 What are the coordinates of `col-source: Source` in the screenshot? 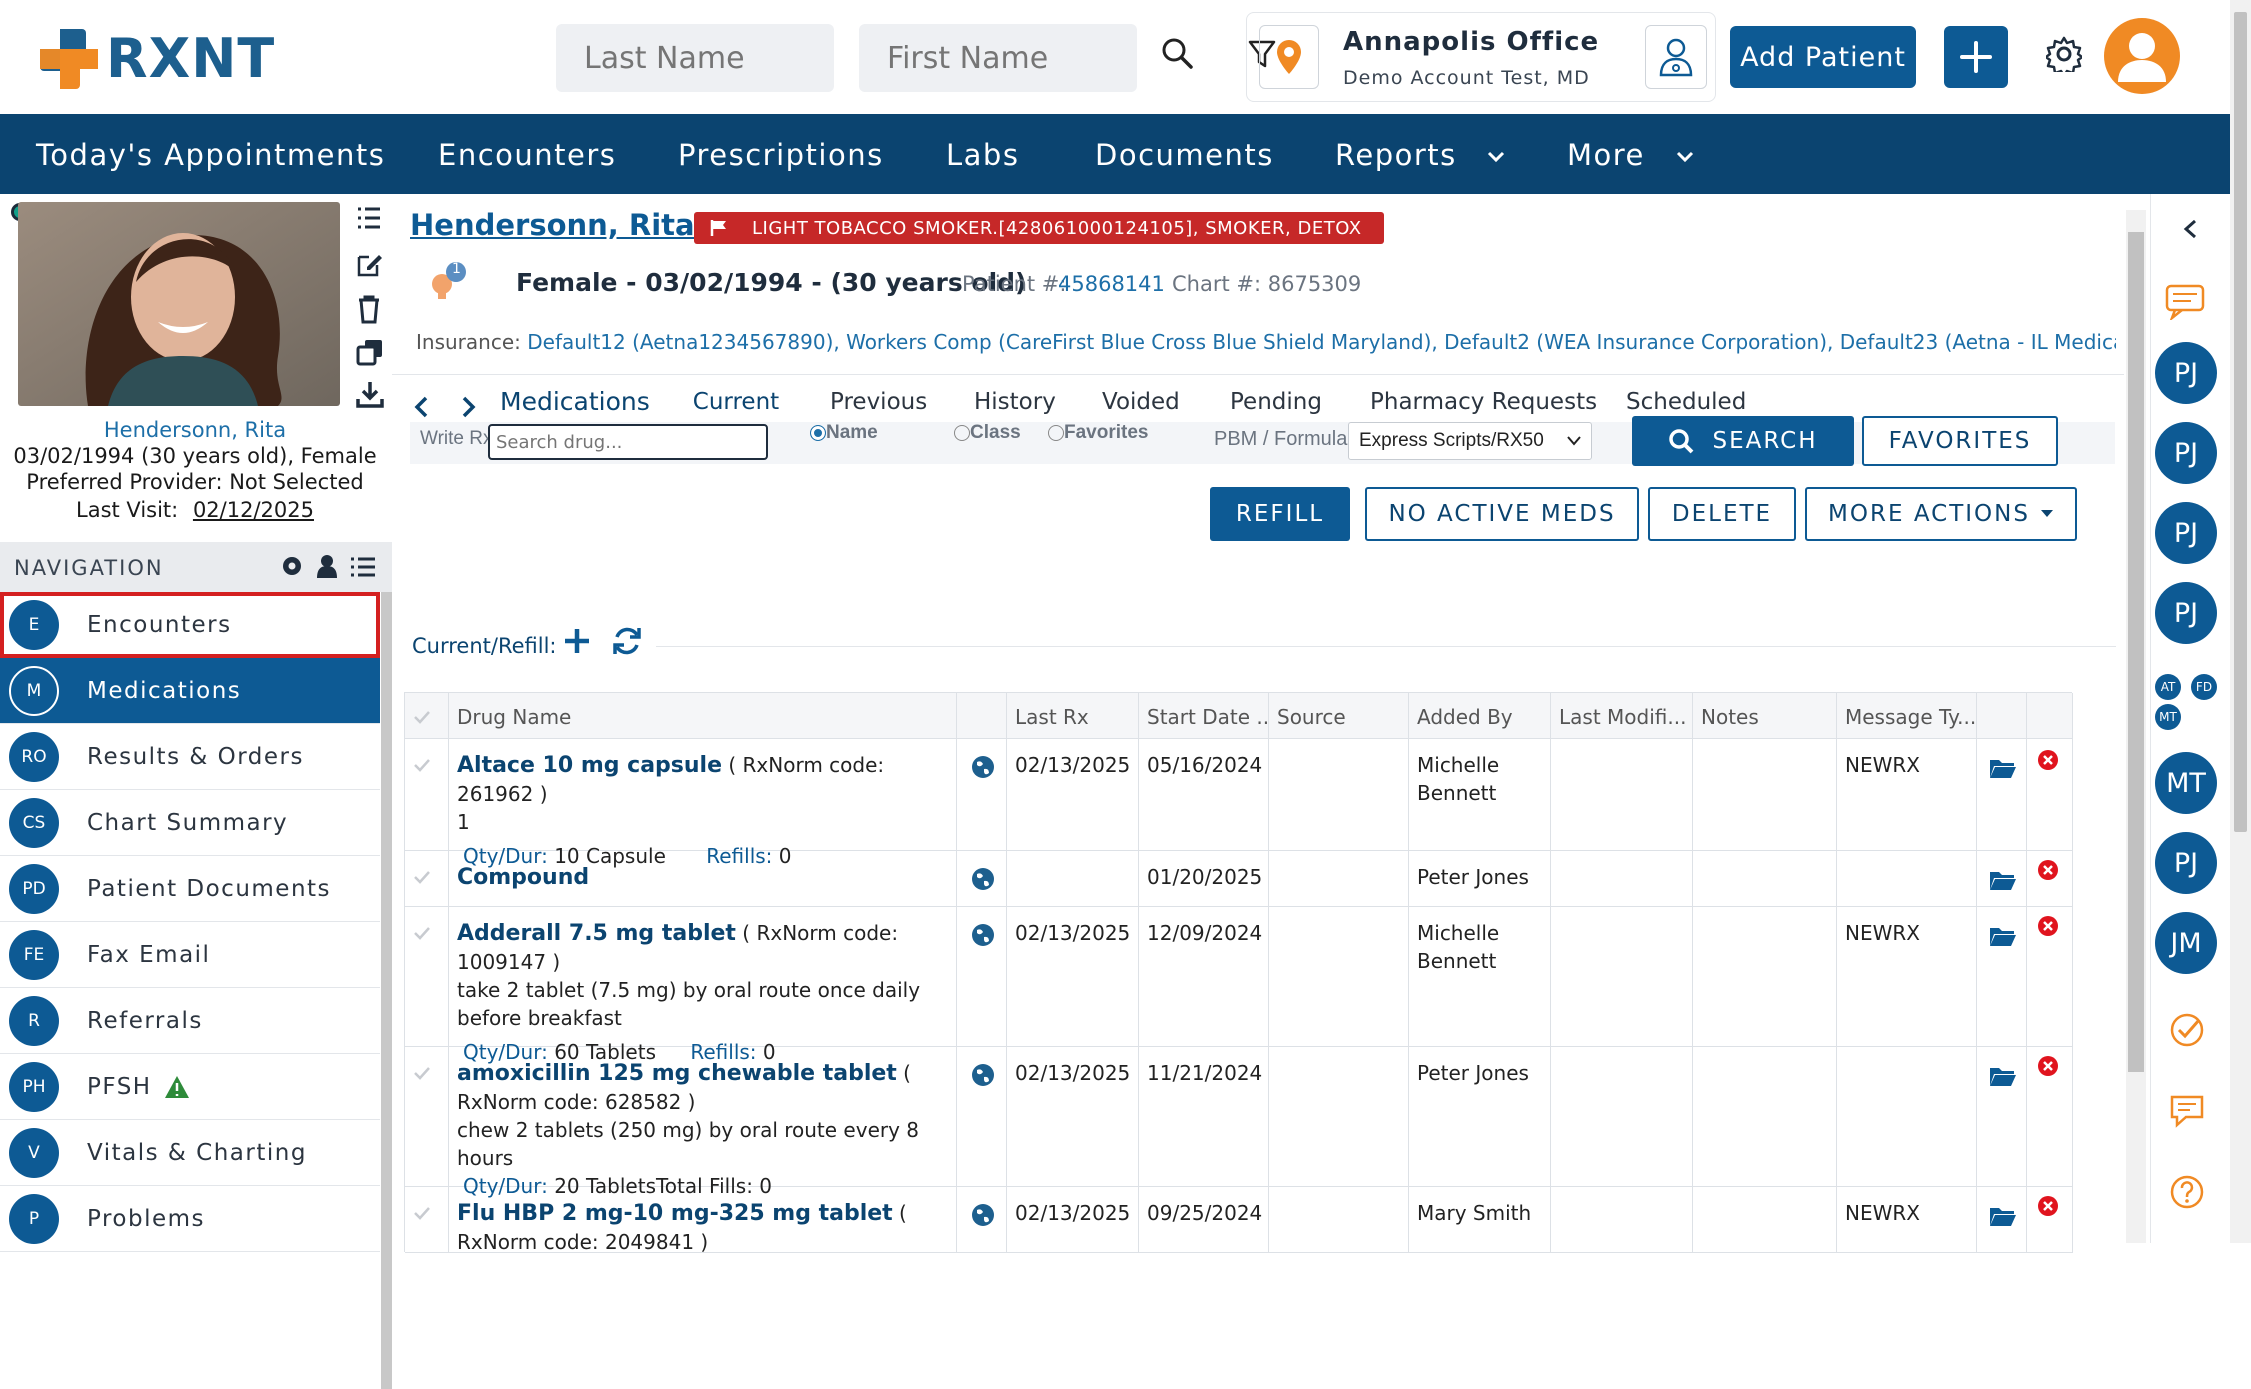 It's located at (1339, 716).